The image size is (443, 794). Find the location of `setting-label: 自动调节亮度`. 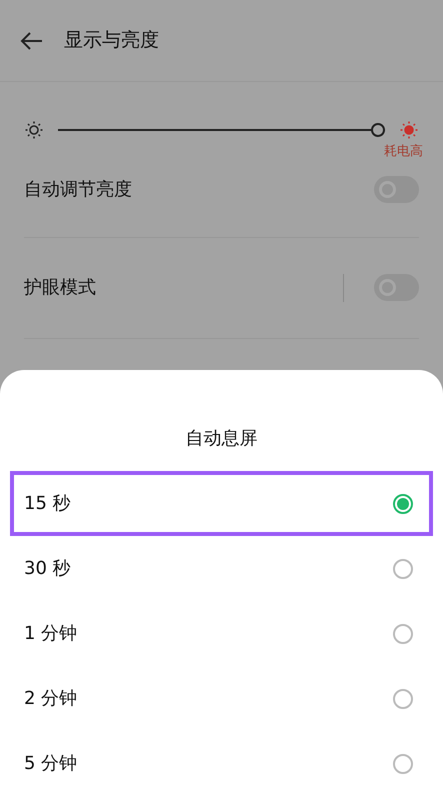

setting-label: 自动调节亮度 is located at coordinates (78, 190).